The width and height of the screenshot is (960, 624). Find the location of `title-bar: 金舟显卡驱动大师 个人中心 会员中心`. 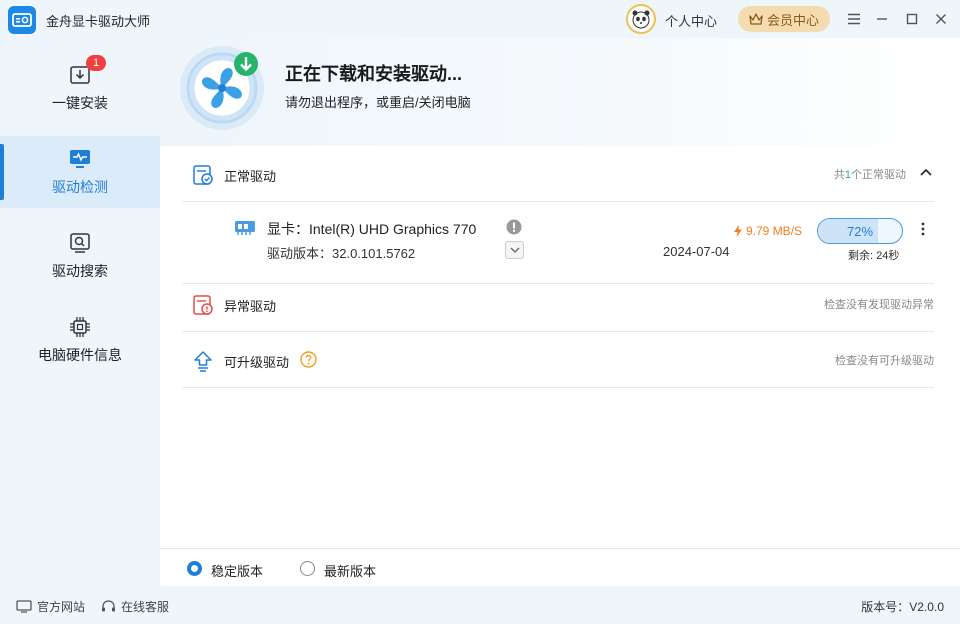

title-bar: 金舟显卡驱动大师 个人中心 会员中心 is located at coordinates (480, 19).